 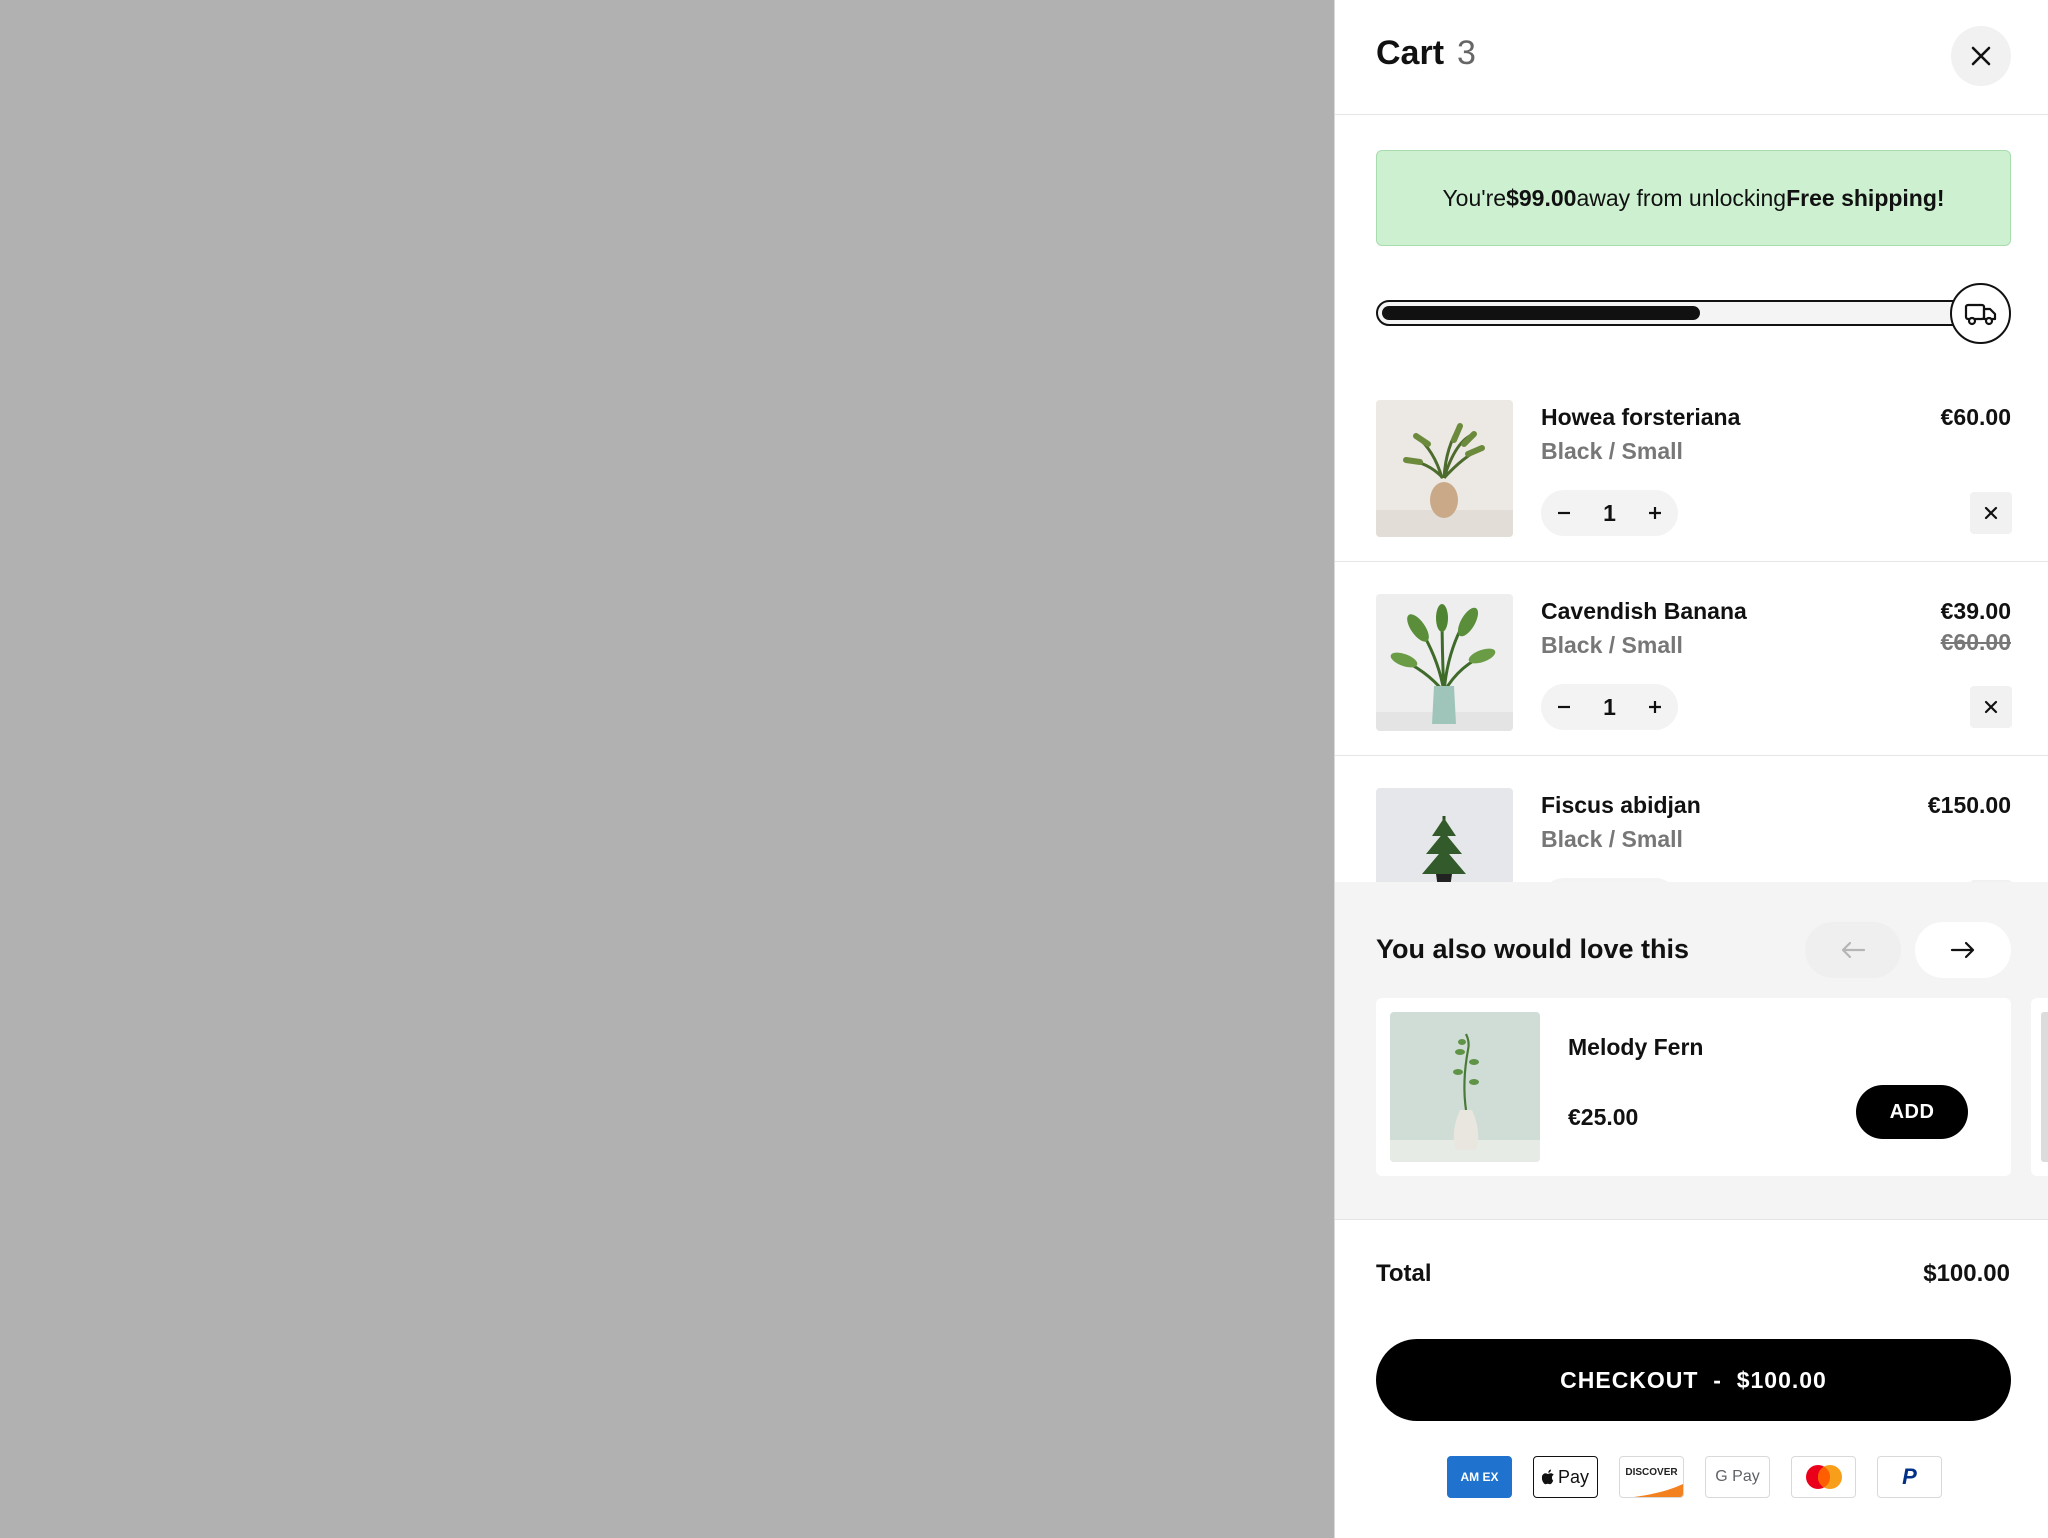 I want to click on add-to-cart-button: ADD, so click(x=1912, y=1112).